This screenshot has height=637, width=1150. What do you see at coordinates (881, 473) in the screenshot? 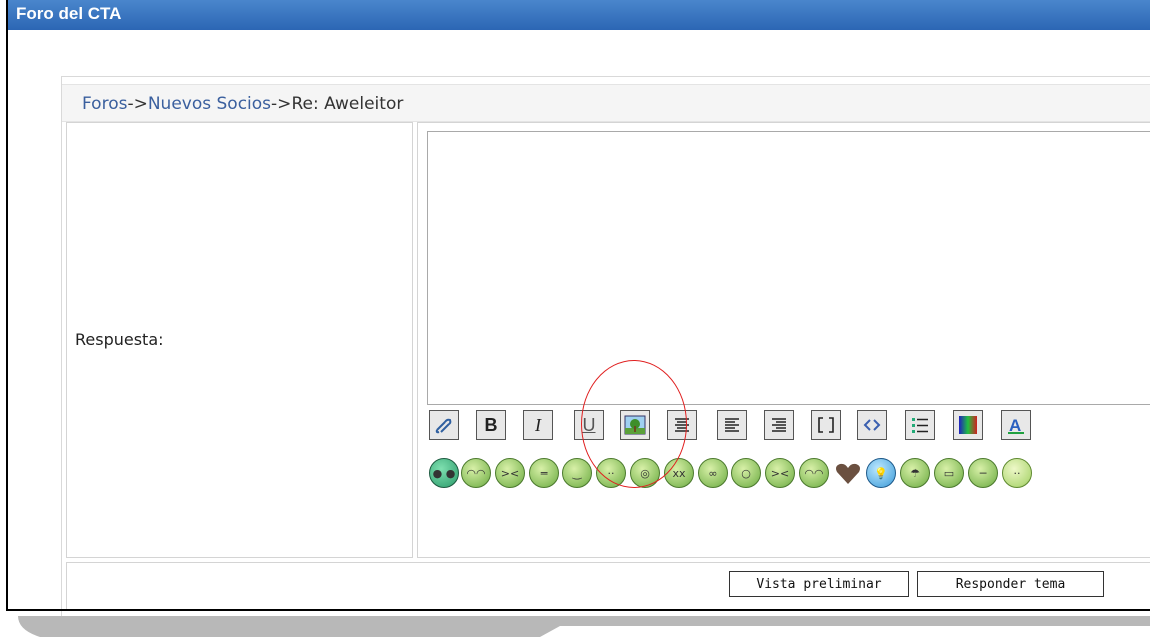
I see `idea-icon: 💡` at bounding box center [881, 473].